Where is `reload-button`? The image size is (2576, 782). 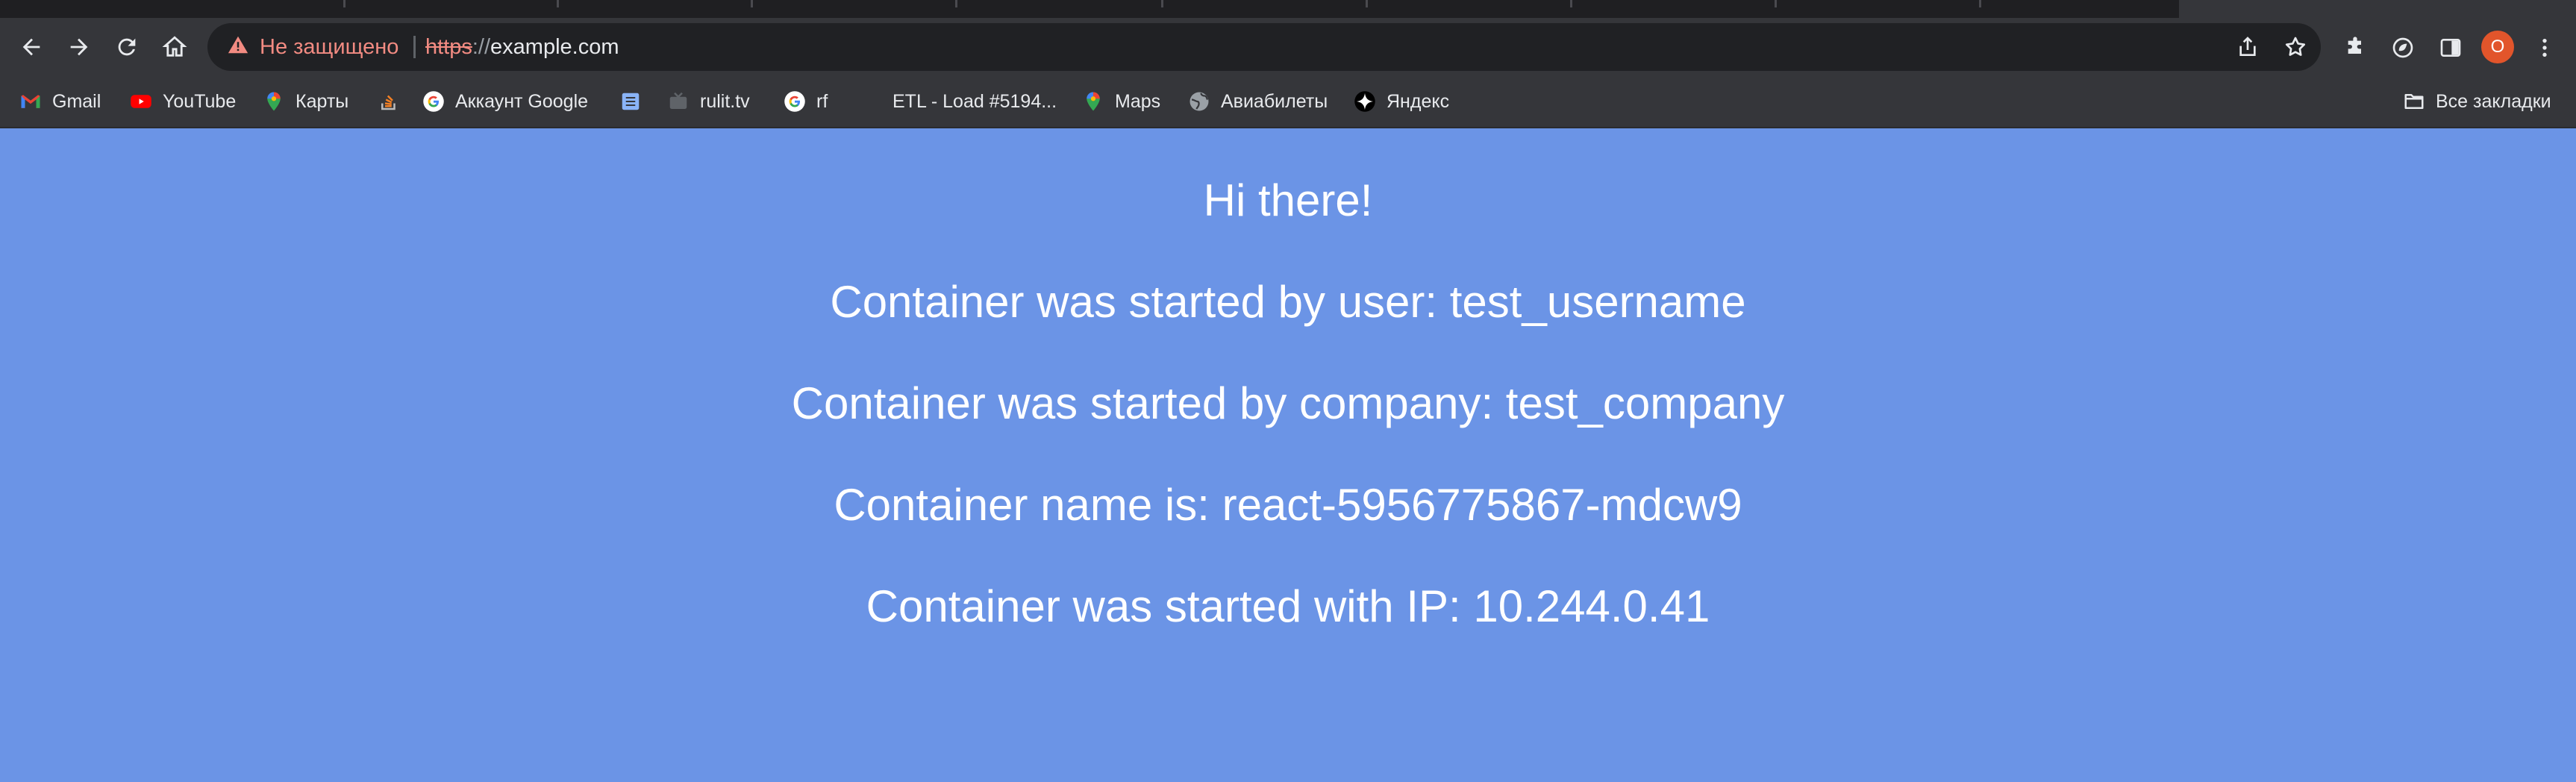
reload-button is located at coordinates (126, 47).